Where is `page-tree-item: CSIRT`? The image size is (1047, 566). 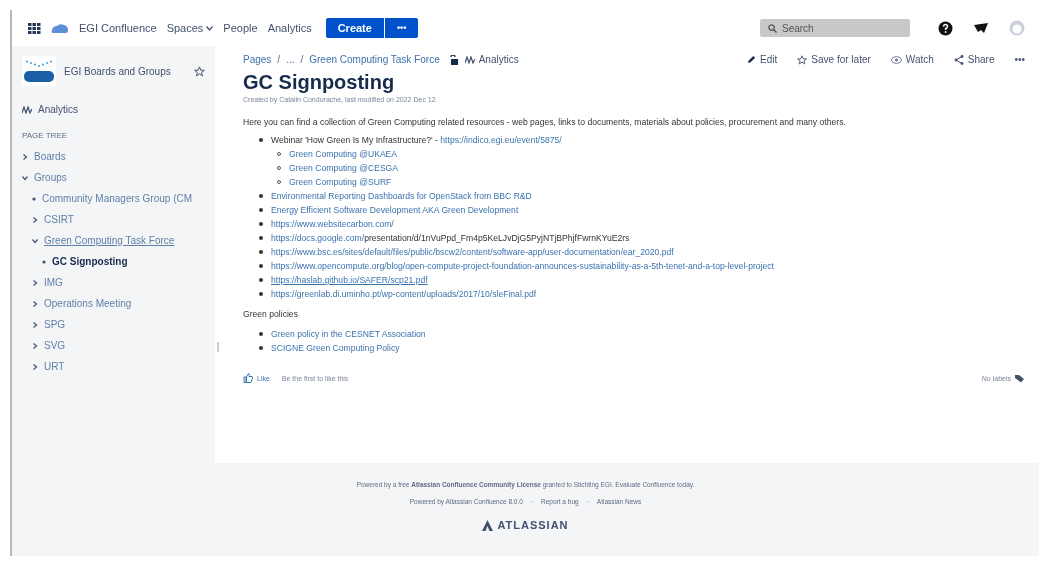 page-tree-item: CSIRT is located at coordinates (59, 219).